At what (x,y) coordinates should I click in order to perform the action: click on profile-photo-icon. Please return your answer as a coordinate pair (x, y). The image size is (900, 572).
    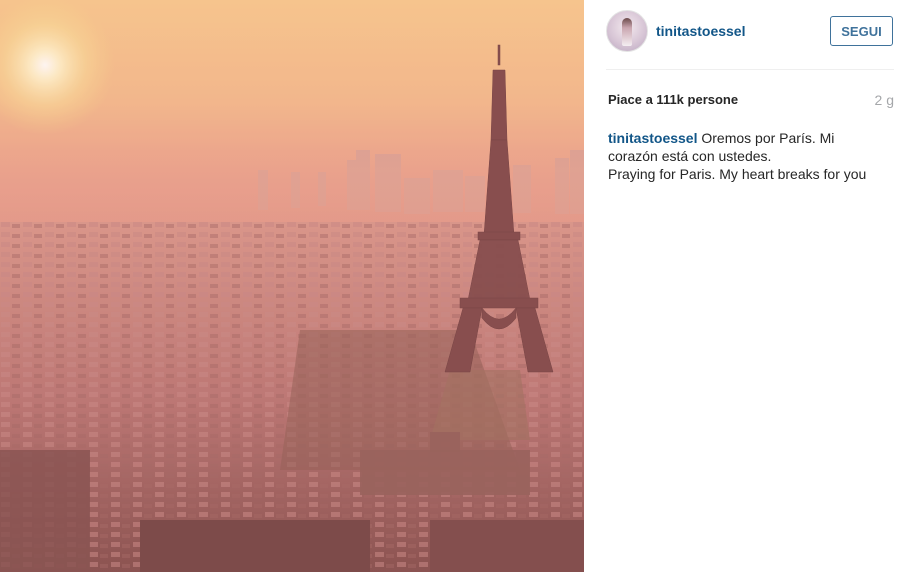
    Looking at the image, I should click on (627, 32).